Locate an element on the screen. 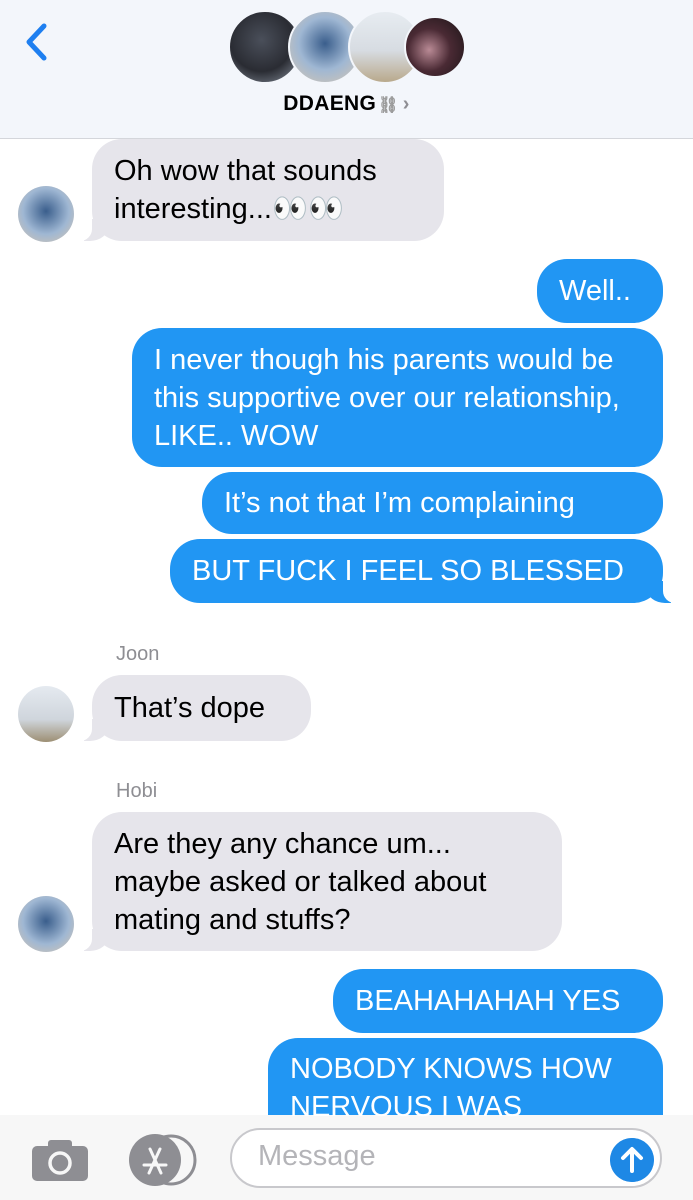 Image resolution: width=693 pixels, height=1200 pixels. message-text: It’s not that I’m complaining is located at coordinates (399, 503).